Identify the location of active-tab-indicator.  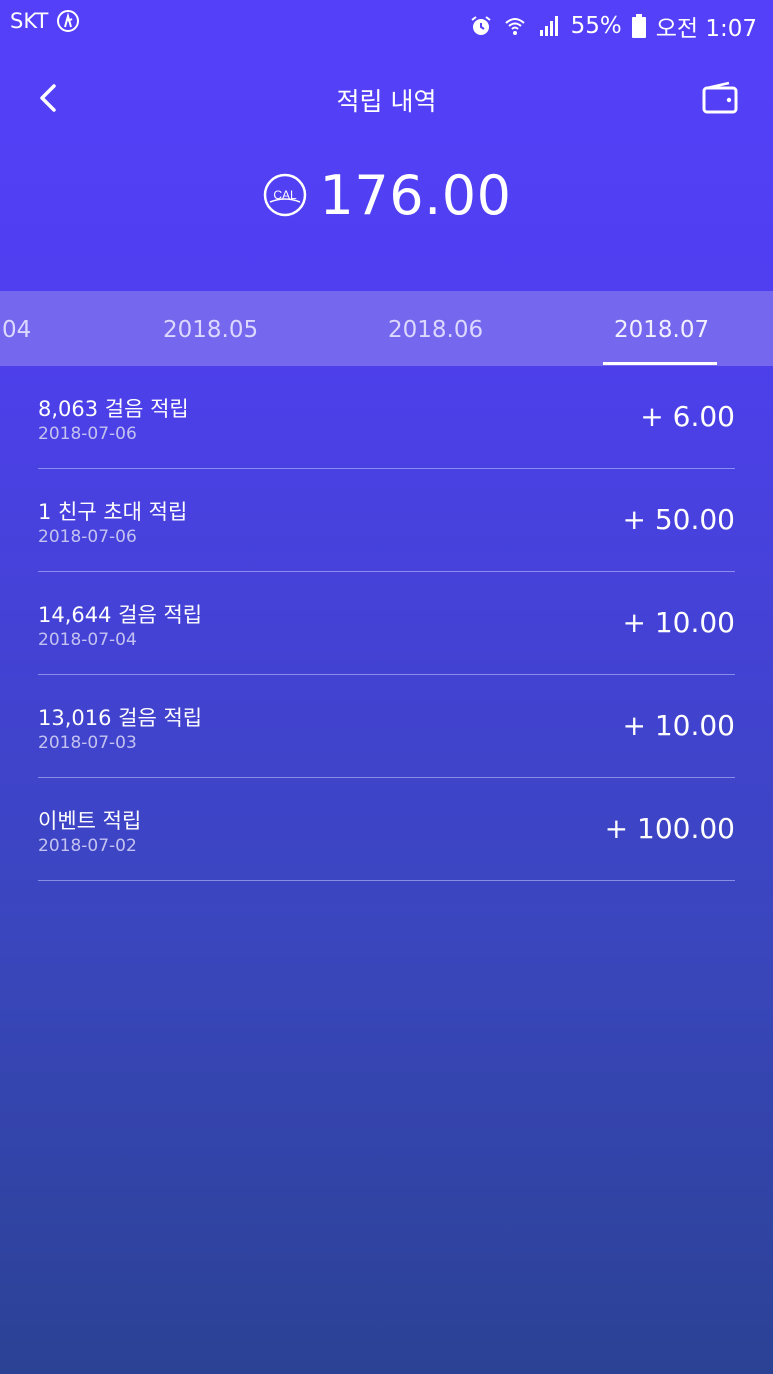
(660, 363).